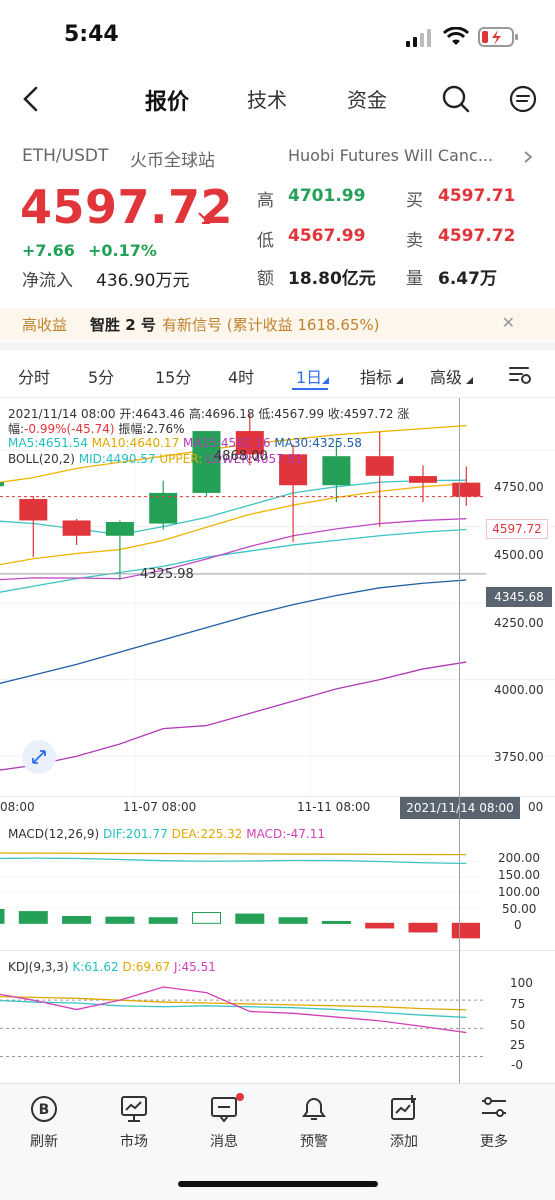 This screenshot has width=555, height=1200. What do you see at coordinates (314, 1122) in the screenshot?
I see `bottom-nav-alert: 预警` at bounding box center [314, 1122].